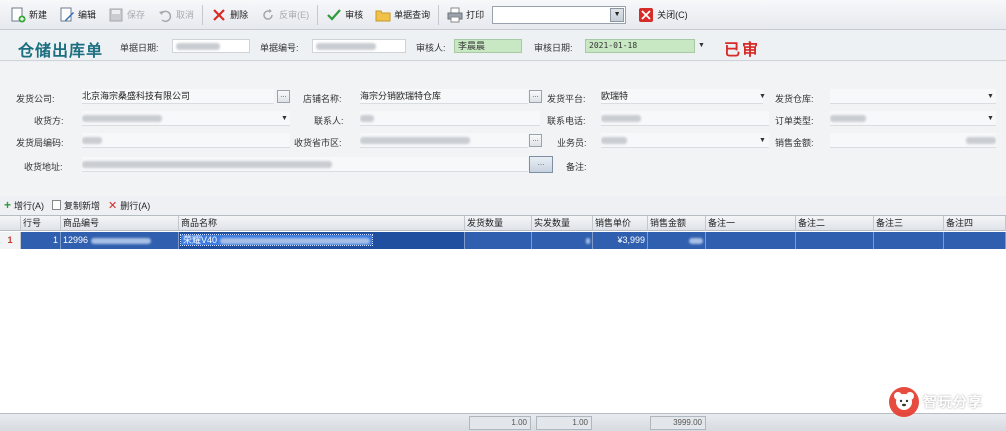 The image size is (1006, 431). I want to click on receiver-field, so click(186, 118).